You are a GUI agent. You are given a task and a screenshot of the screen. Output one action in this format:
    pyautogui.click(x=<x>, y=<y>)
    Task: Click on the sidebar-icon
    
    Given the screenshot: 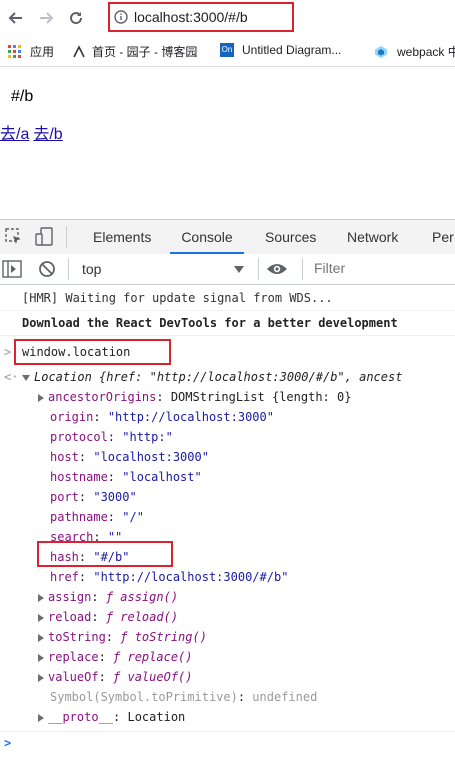 What is the action you would take?
    pyautogui.click(x=12, y=269)
    